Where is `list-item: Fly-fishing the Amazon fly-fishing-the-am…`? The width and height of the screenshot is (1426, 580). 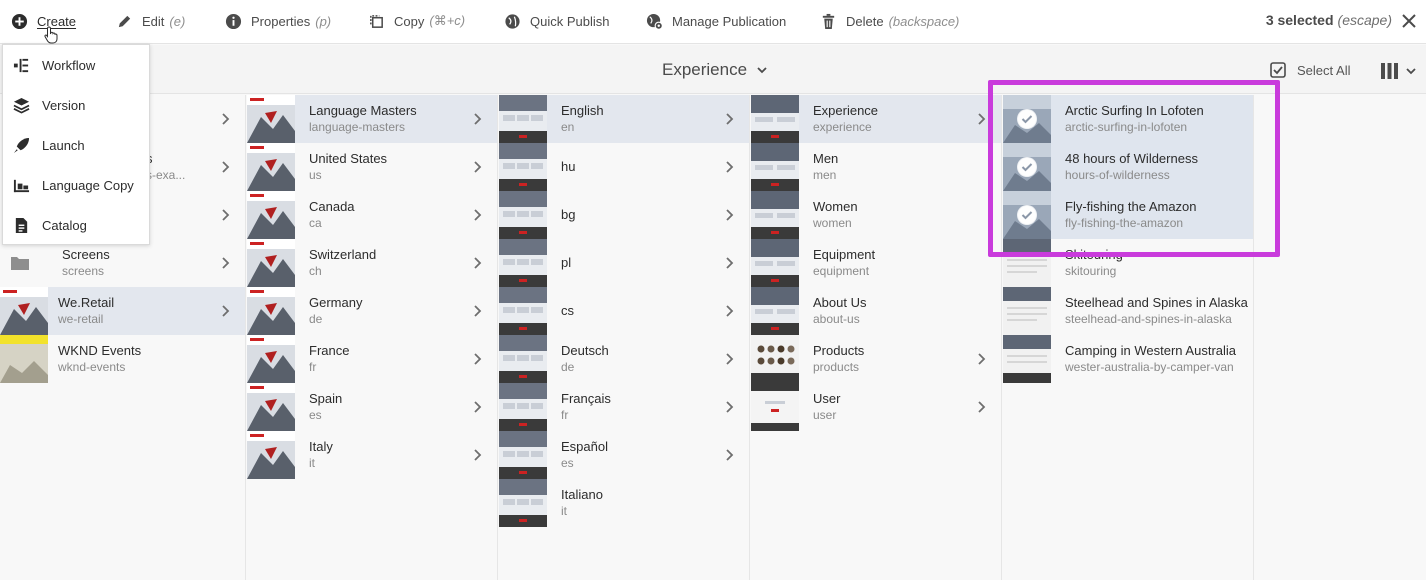 list-item: Fly-fishing the Amazon fly-fishing-the-am… is located at coordinates (1128, 215).